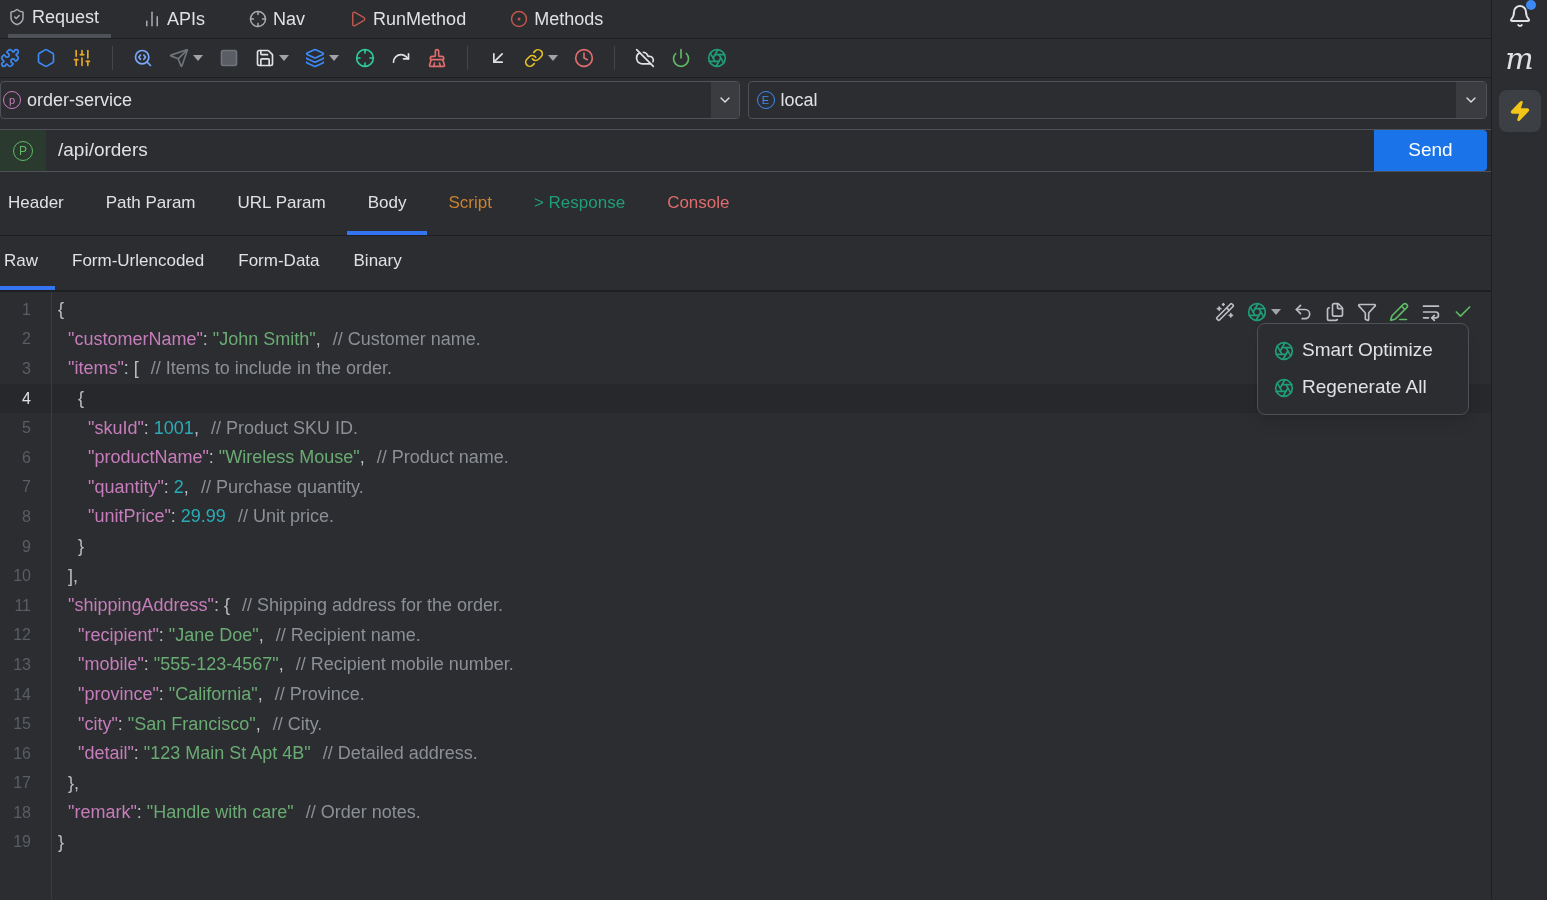  Describe the element at coordinates (698, 204) in the screenshot. I see `editor-tab: Console` at that location.